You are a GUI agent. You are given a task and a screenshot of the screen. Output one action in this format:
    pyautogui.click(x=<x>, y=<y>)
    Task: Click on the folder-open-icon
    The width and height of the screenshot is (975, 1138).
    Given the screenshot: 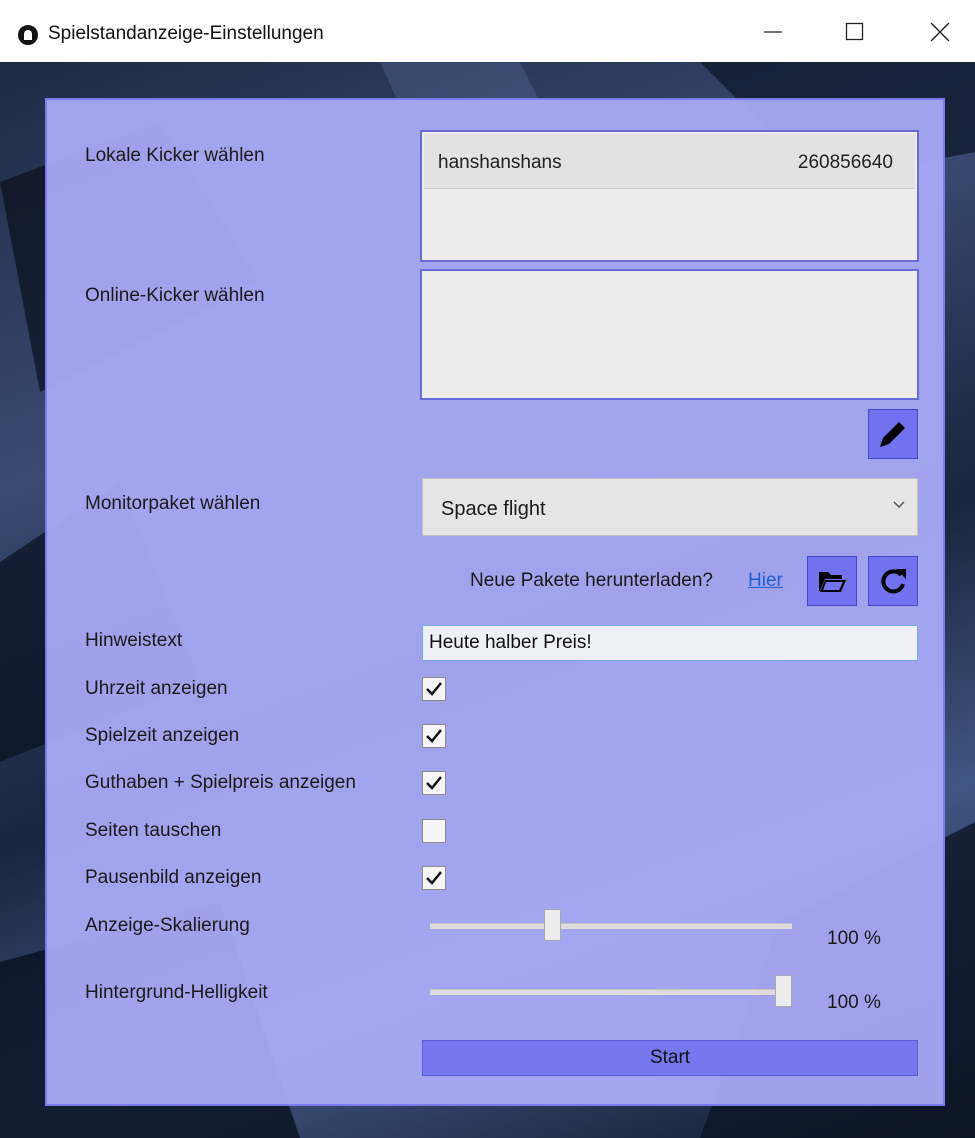 What is the action you would take?
    pyautogui.click(x=832, y=582)
    